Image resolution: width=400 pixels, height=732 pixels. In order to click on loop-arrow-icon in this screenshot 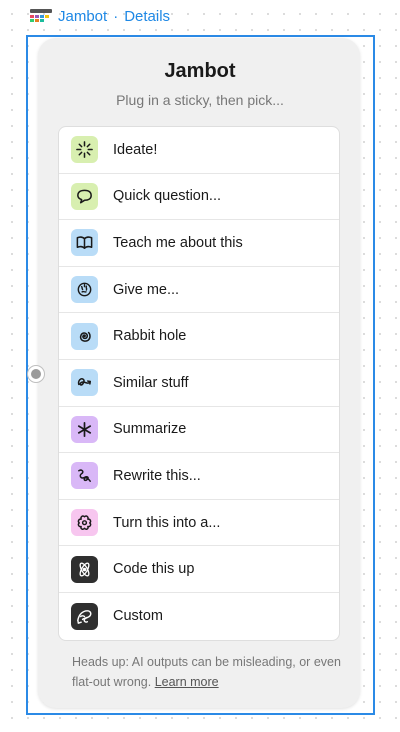, I will do `click(84, 383)`.